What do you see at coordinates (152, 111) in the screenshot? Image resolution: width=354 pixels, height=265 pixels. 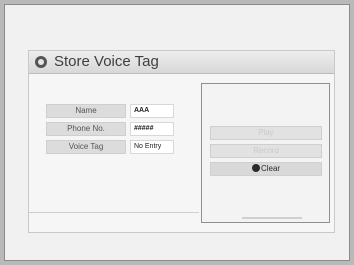 I see `name-value: AAA` at bounding box center [152, 111].